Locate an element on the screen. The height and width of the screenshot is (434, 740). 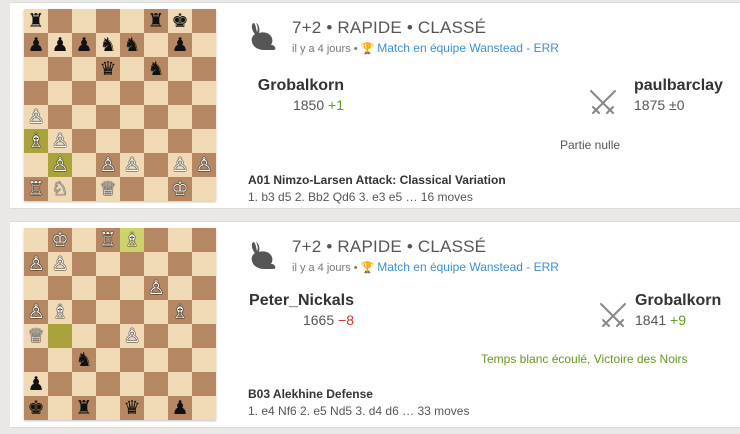
white-player: Grobalkorn 1850 +1 is located at coordinates (301, 95).